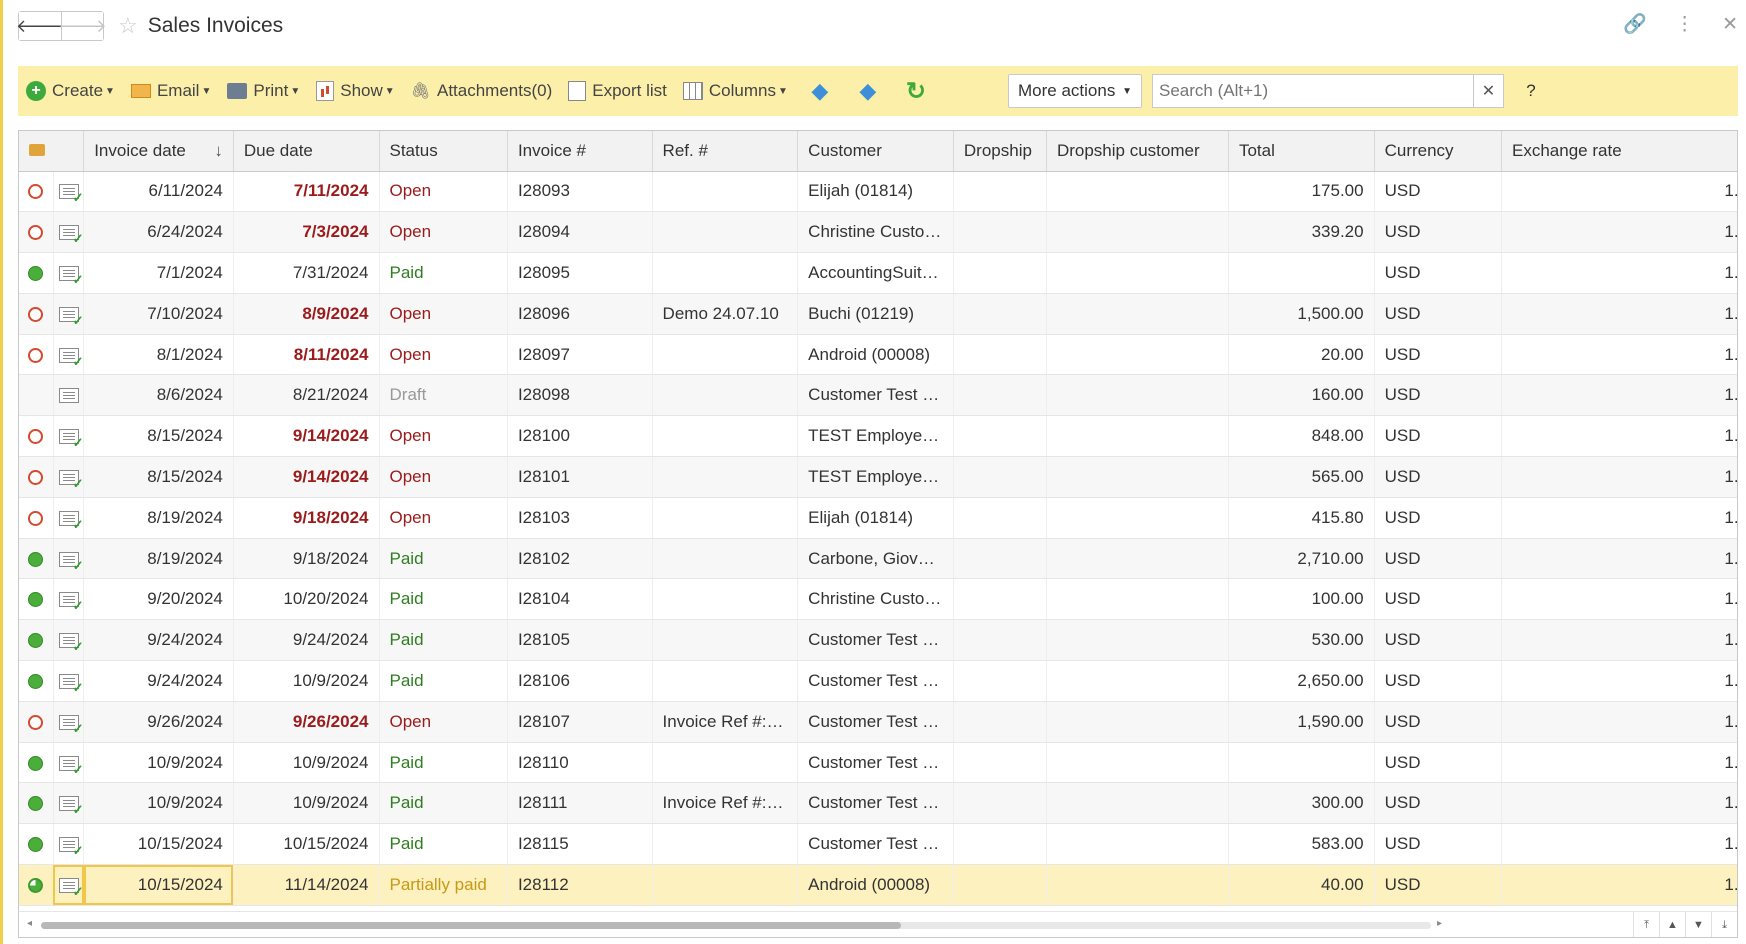 The width and height of the screenshot is (1746, 944). I want to click on invoice-number-cell: I28110, so click(580, 763).